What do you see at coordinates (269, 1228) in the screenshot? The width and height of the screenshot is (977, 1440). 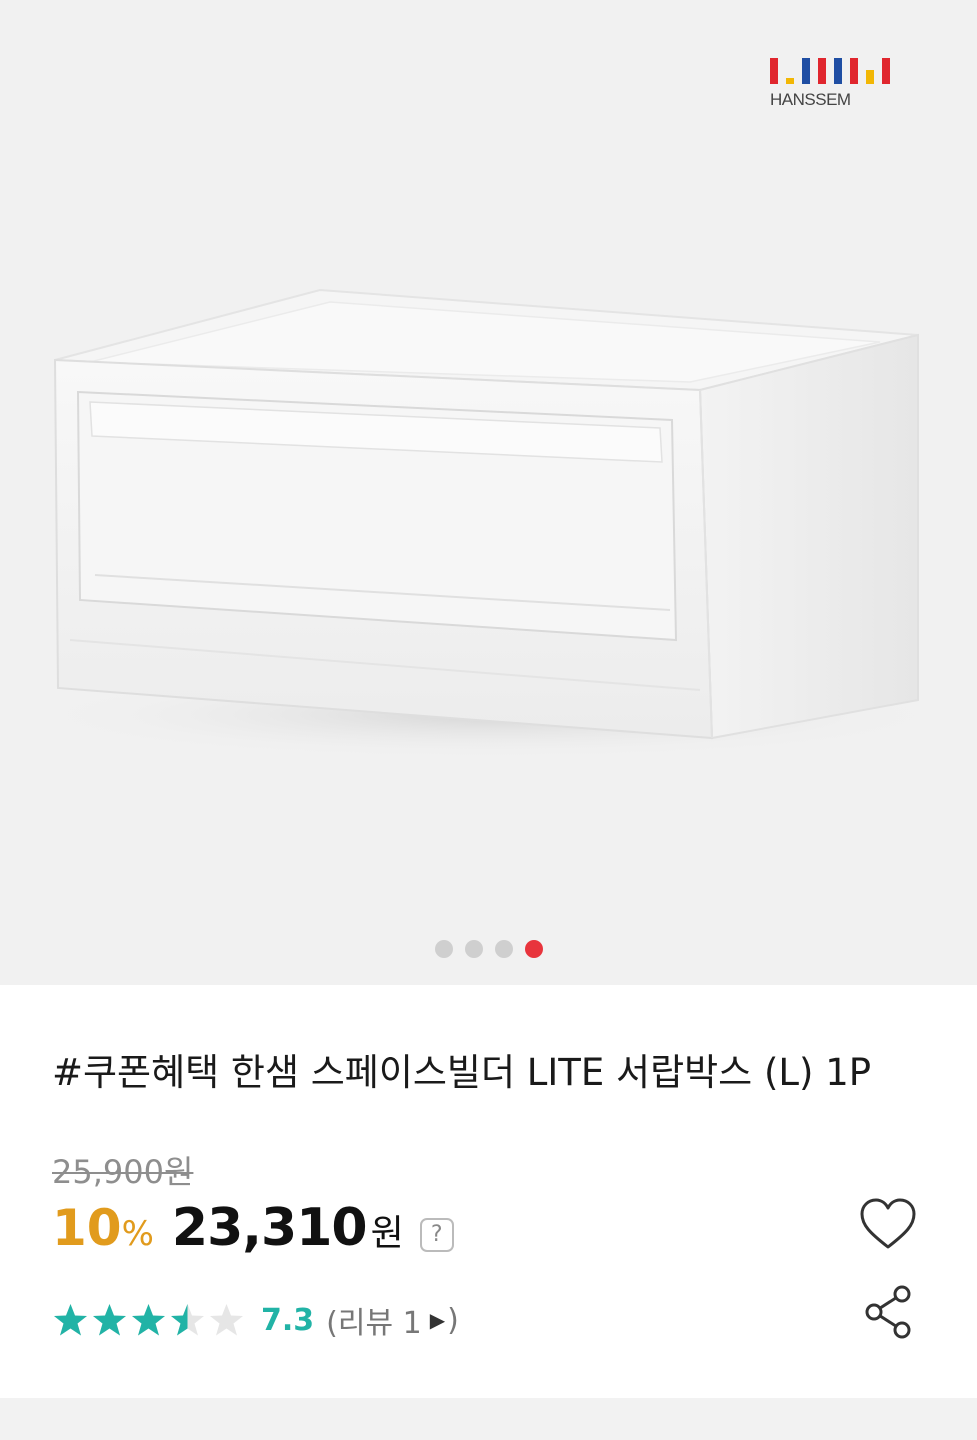 I see `sale-price: 23,310` at bounding box center [269, 1228].